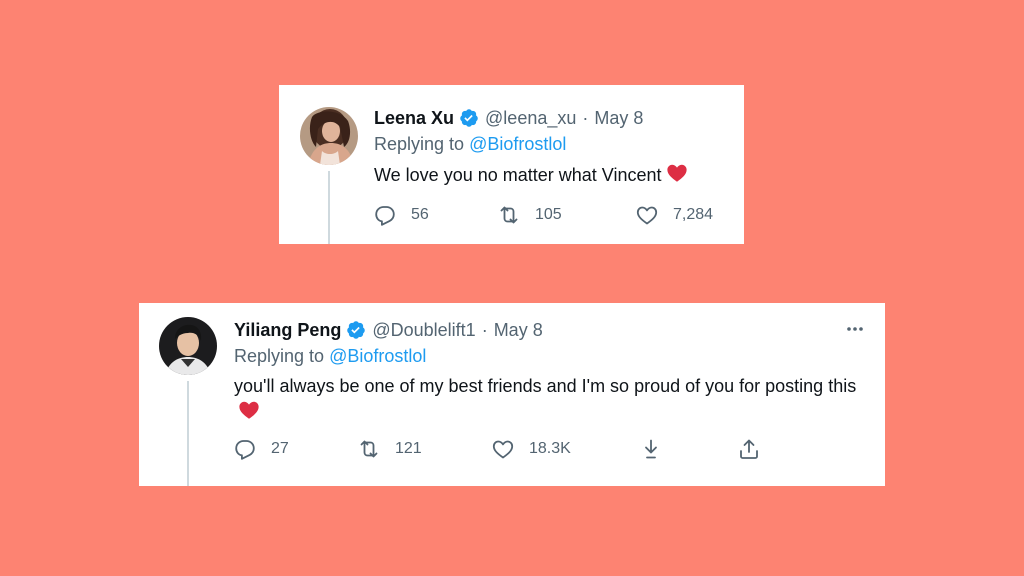 Image resolution: width=1024 pixels, height=576 pixels. I want to click on like-count: 7,284, so click(693, 214).